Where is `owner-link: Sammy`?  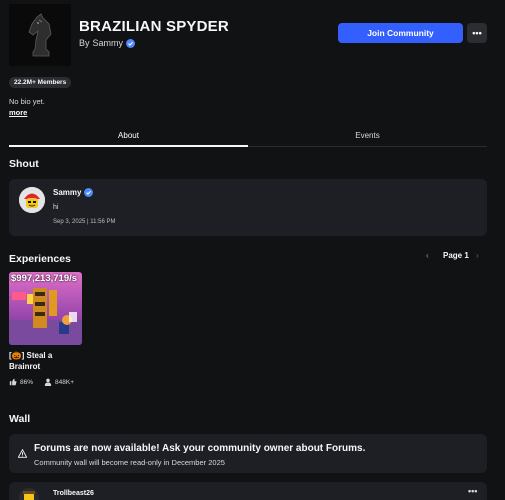
owner-link: Sammy is located at coordinates (108, 43).